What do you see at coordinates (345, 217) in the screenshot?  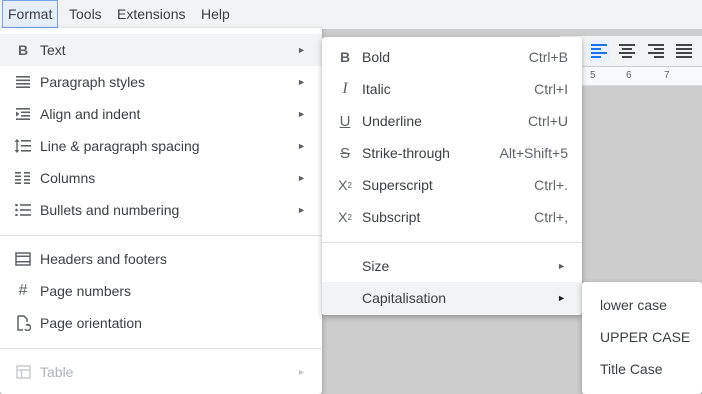 I see `subscript-icon: X2` at bounding box center [345, 217].